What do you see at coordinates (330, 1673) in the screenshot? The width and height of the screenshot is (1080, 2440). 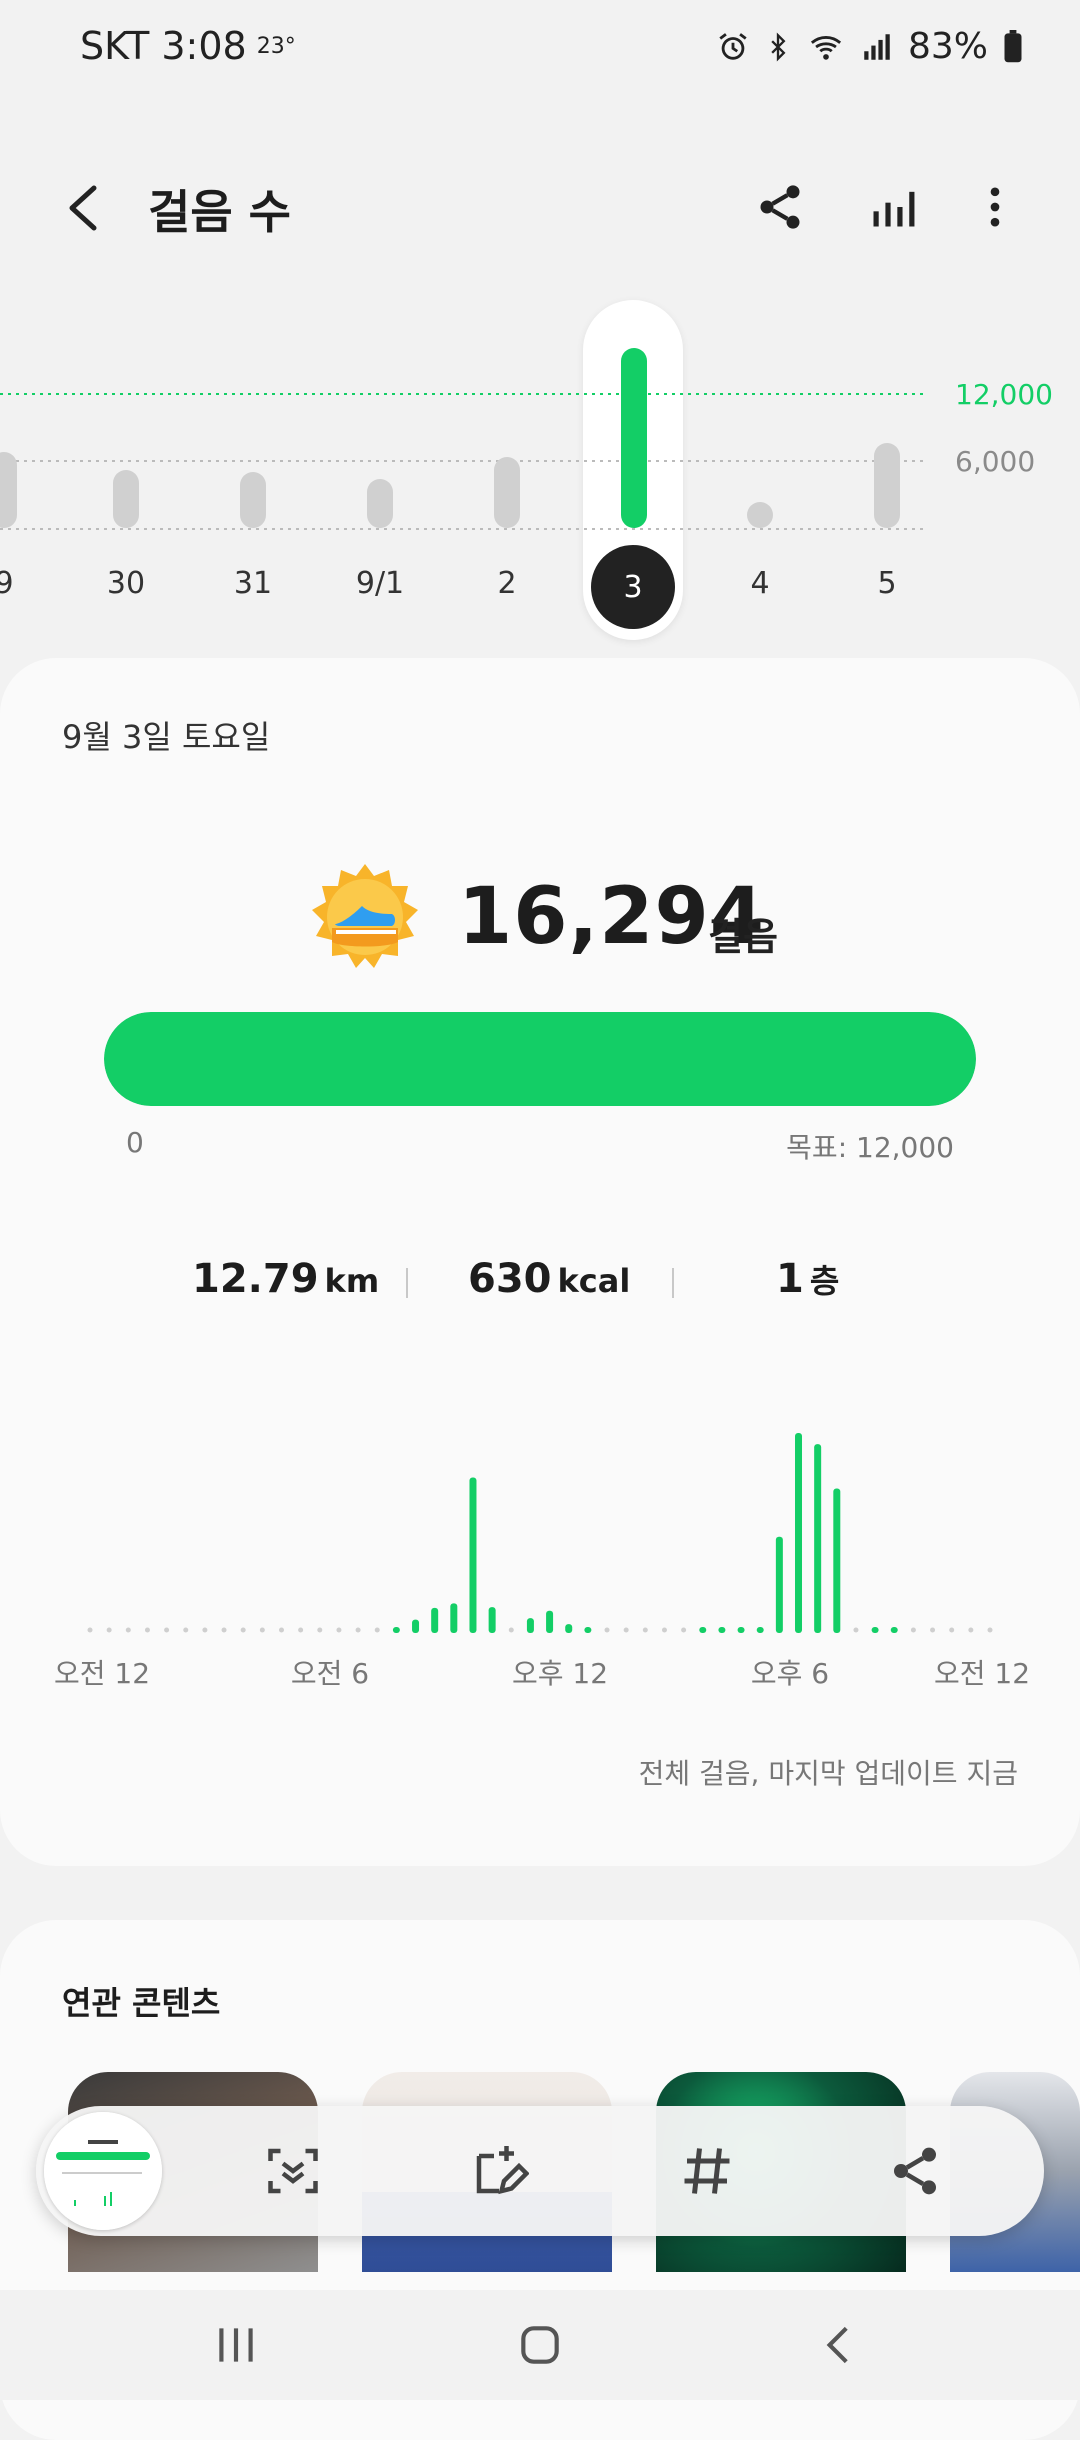 I see `x-axis-label: 오전 6` at bounding box center [330, 1673].